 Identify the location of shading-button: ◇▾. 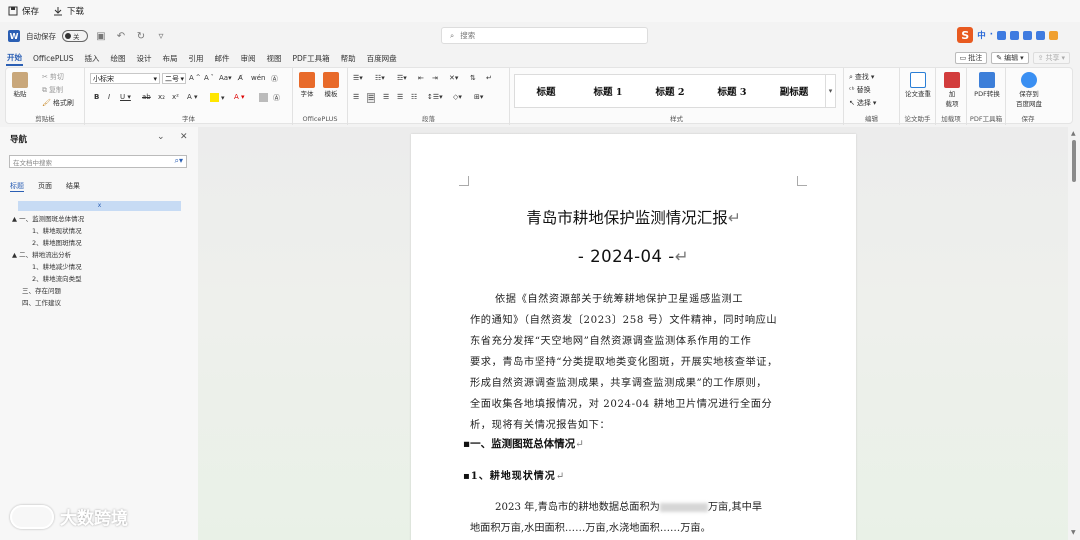
(457, 97).